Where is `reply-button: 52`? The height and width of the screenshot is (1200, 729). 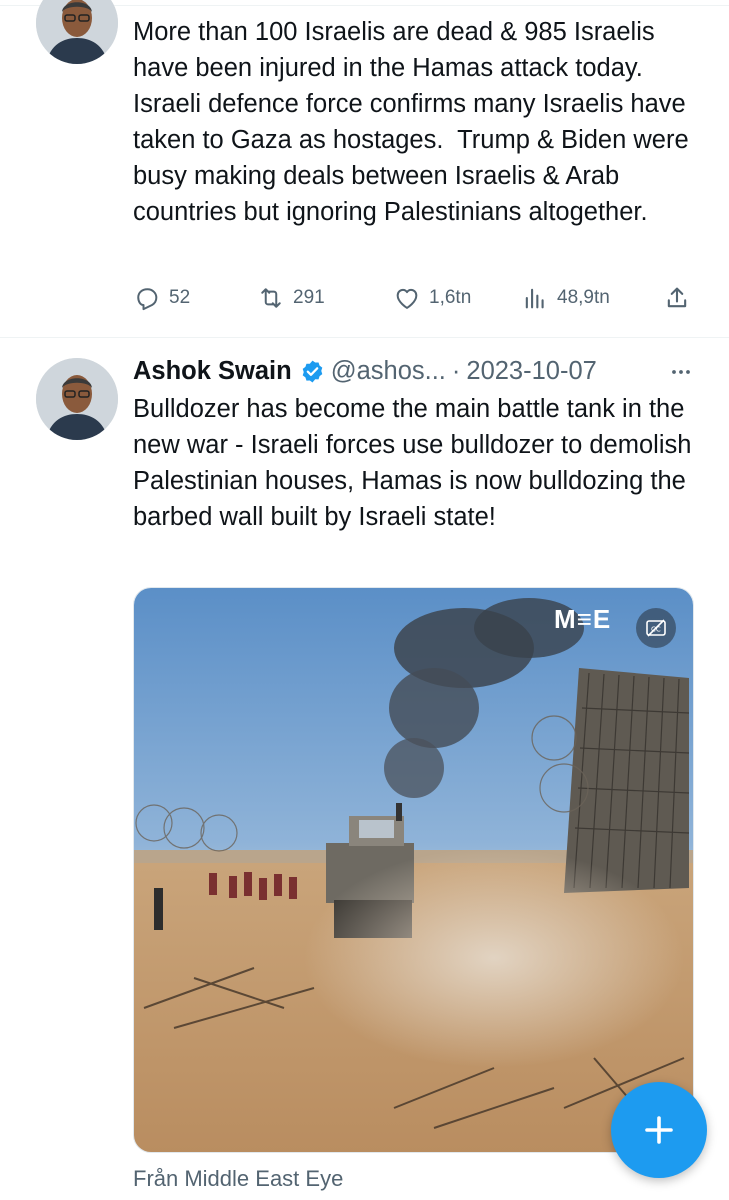
reply-button: 52 is located at coordinates (161, 298).